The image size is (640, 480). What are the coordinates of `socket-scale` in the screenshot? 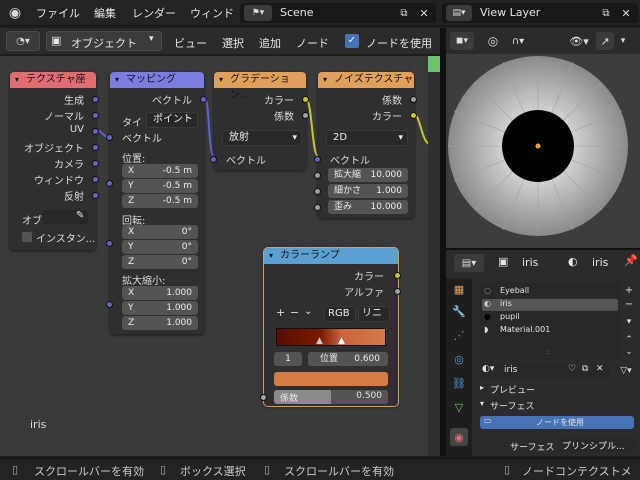 It's located at (109, 304).